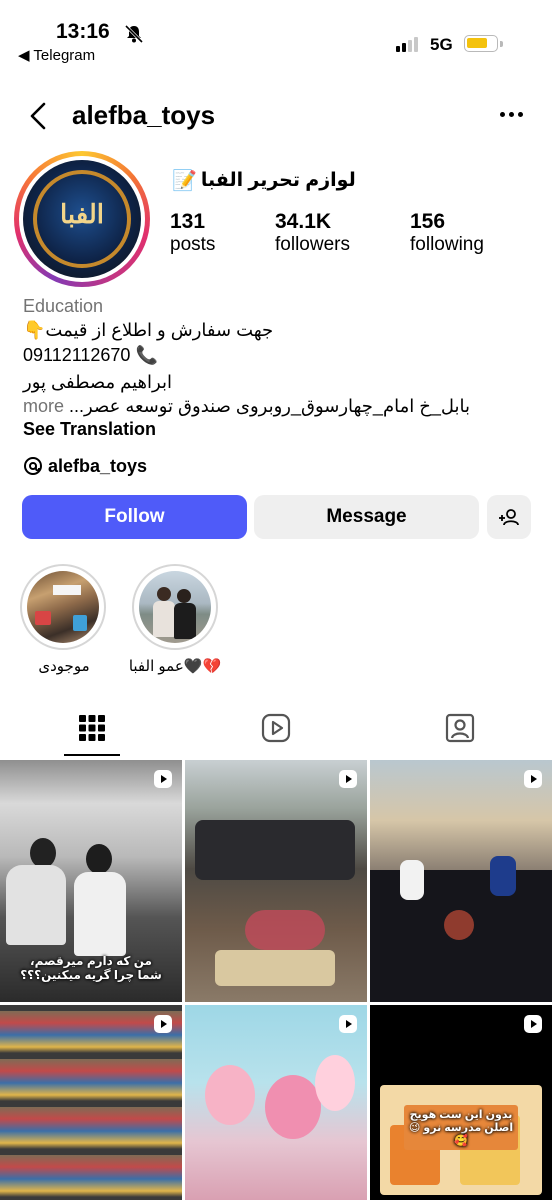 The height and width of the screenshot is (1200, 552). What do you see at coordinates (148, 330) in the screenshot?
I see `bio-line-order: جهت سفارش و اطلاع از قیمت👇` at bounding box center [148, 330].